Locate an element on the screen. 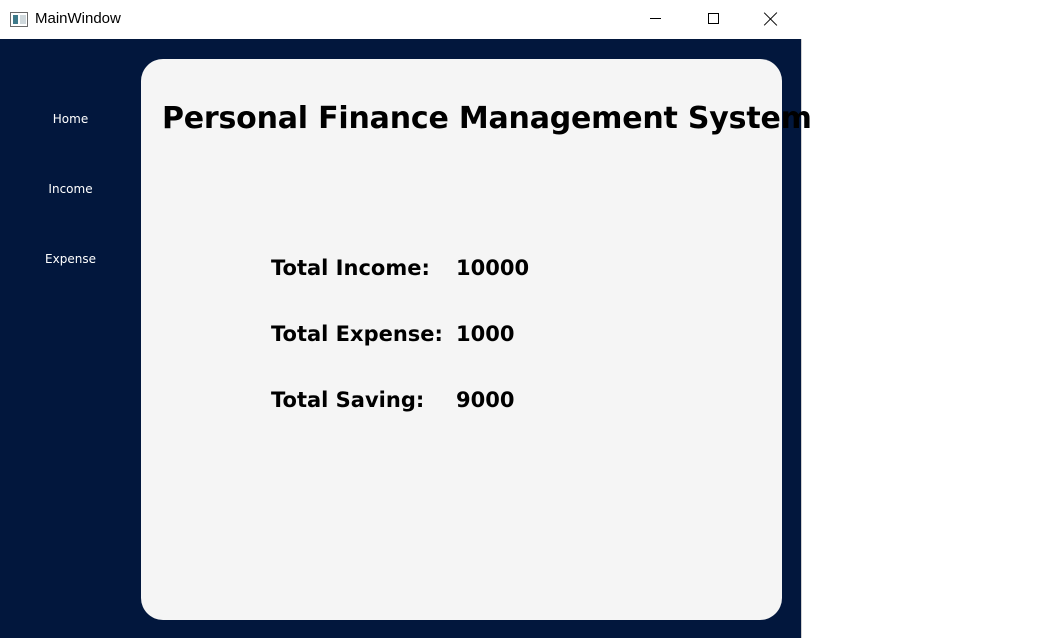 The image size is (1056, 638). close-icon is located at coordinates (771, 19).